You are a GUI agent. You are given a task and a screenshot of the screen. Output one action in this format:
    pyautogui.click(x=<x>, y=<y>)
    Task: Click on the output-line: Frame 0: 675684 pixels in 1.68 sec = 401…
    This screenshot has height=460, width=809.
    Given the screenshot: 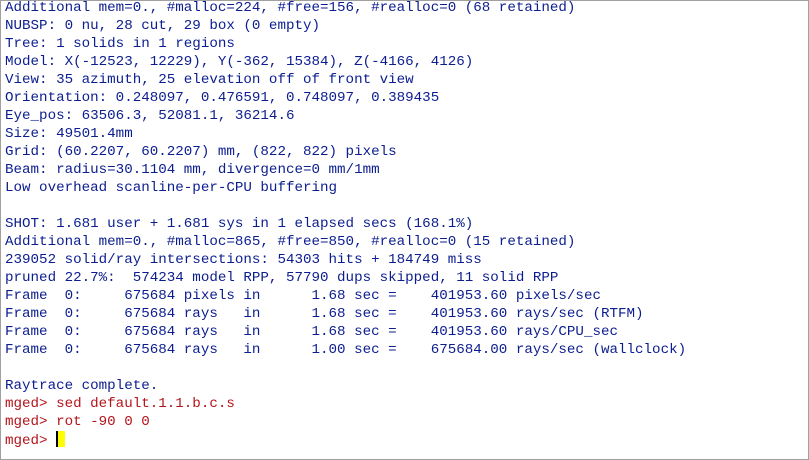 What is the action you would take?
    pyautogui.click(x=303, y=296)
    